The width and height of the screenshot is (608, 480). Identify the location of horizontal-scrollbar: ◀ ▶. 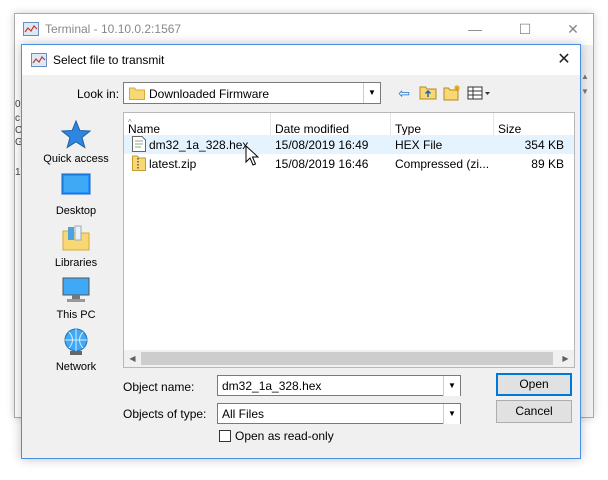
(349, 358).